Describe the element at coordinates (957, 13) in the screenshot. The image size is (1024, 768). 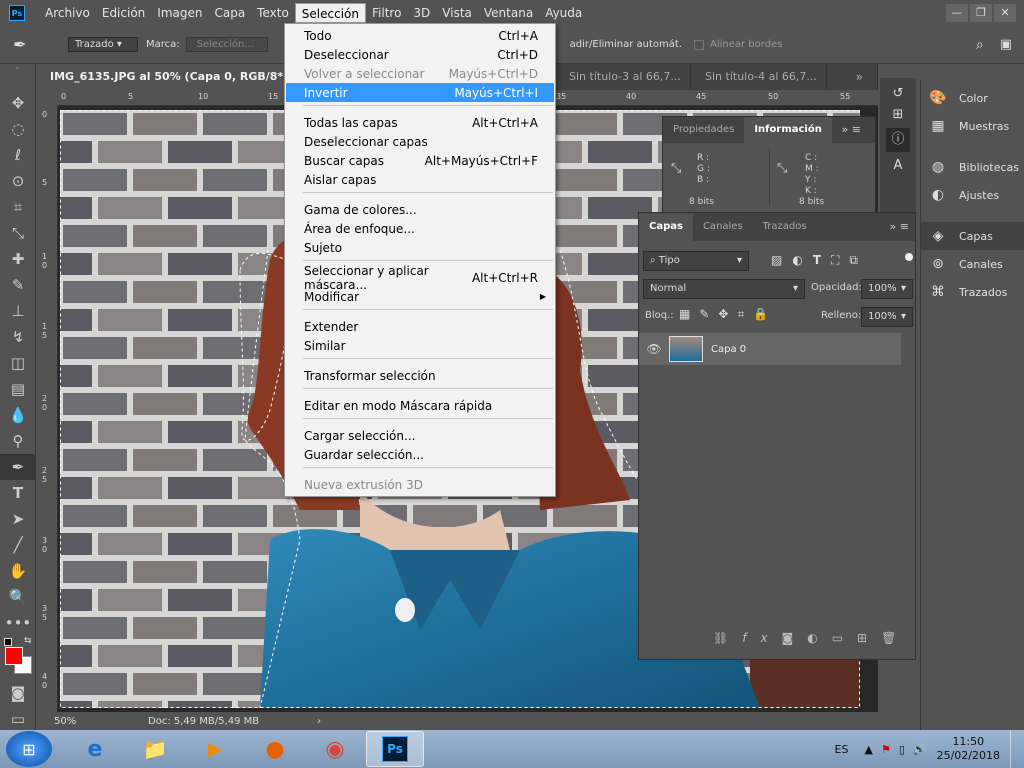
I see `minimize-button: —` at that location.